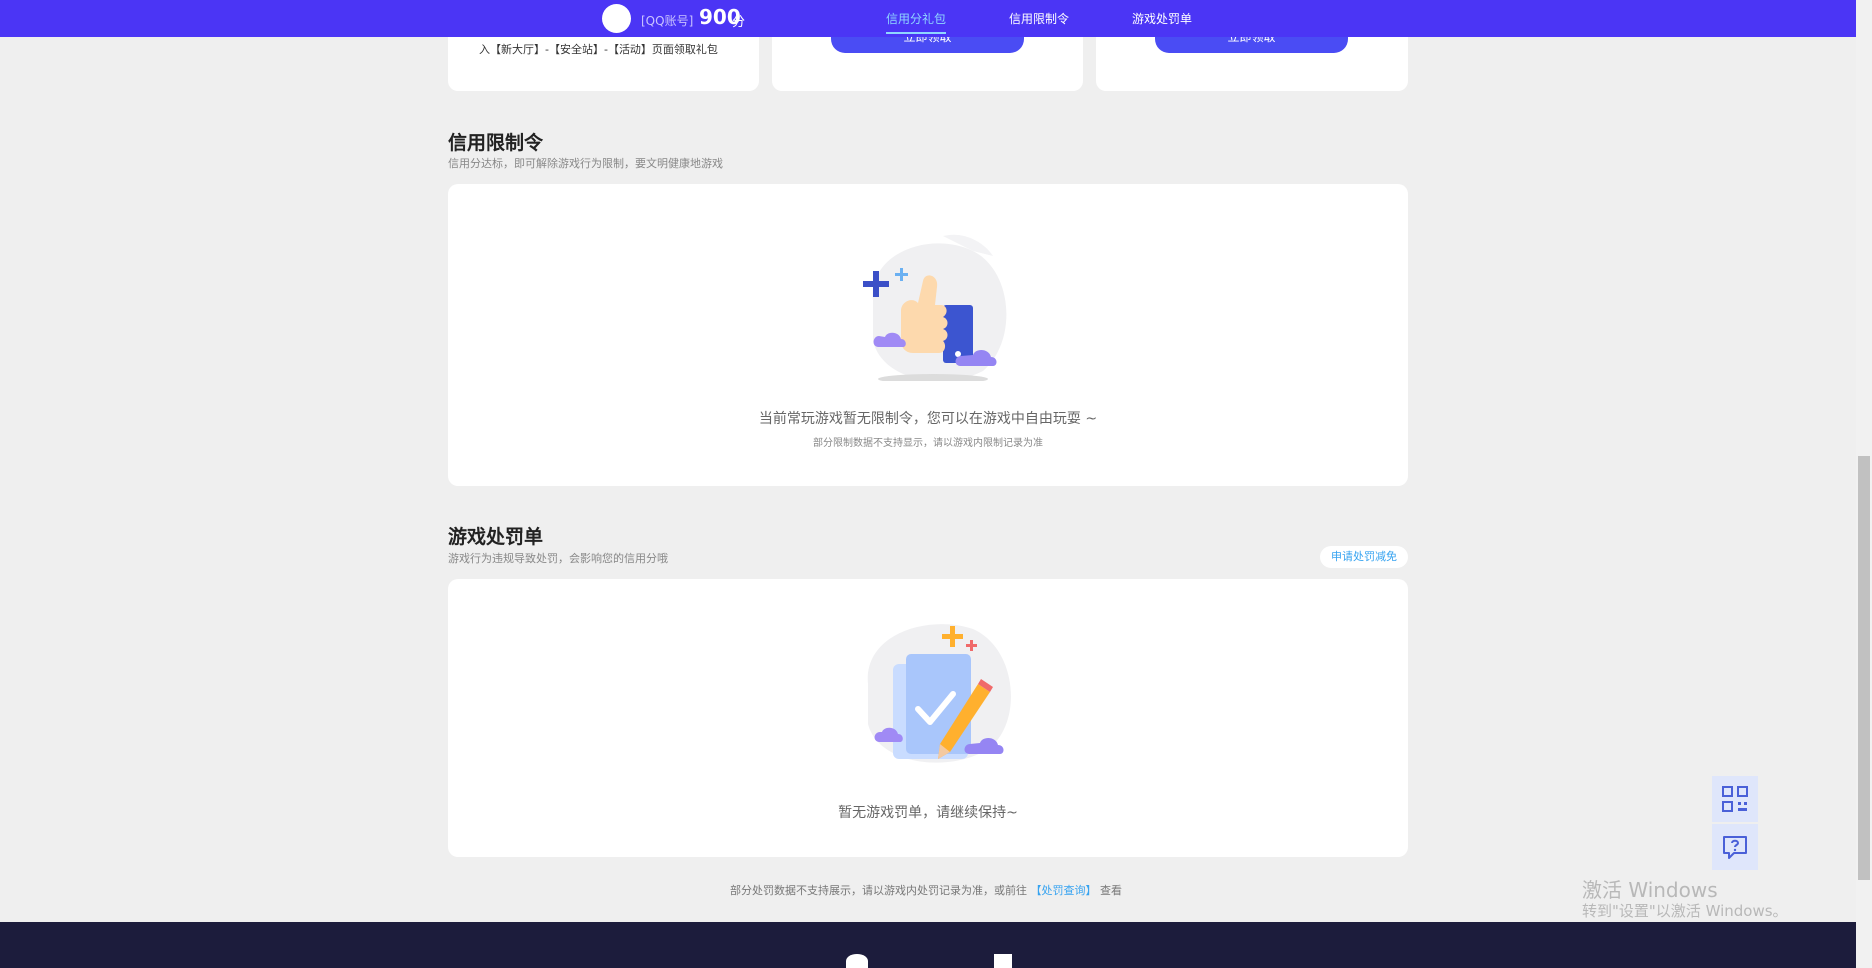  What do you see at coordinates (739, 22) in the screenshot?
I see `score-unit: 分` at bounding box center [739, 22].